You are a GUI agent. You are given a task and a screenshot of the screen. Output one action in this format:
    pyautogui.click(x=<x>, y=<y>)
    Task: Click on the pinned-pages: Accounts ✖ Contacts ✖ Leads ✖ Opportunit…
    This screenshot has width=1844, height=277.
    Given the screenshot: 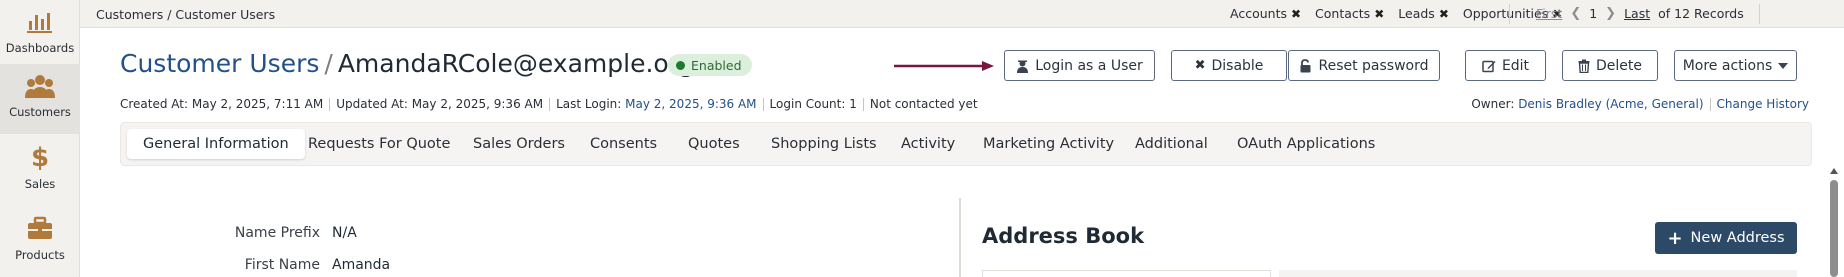 What is the action you would take?
    pyautogui.click(x=1396, y=13)
    